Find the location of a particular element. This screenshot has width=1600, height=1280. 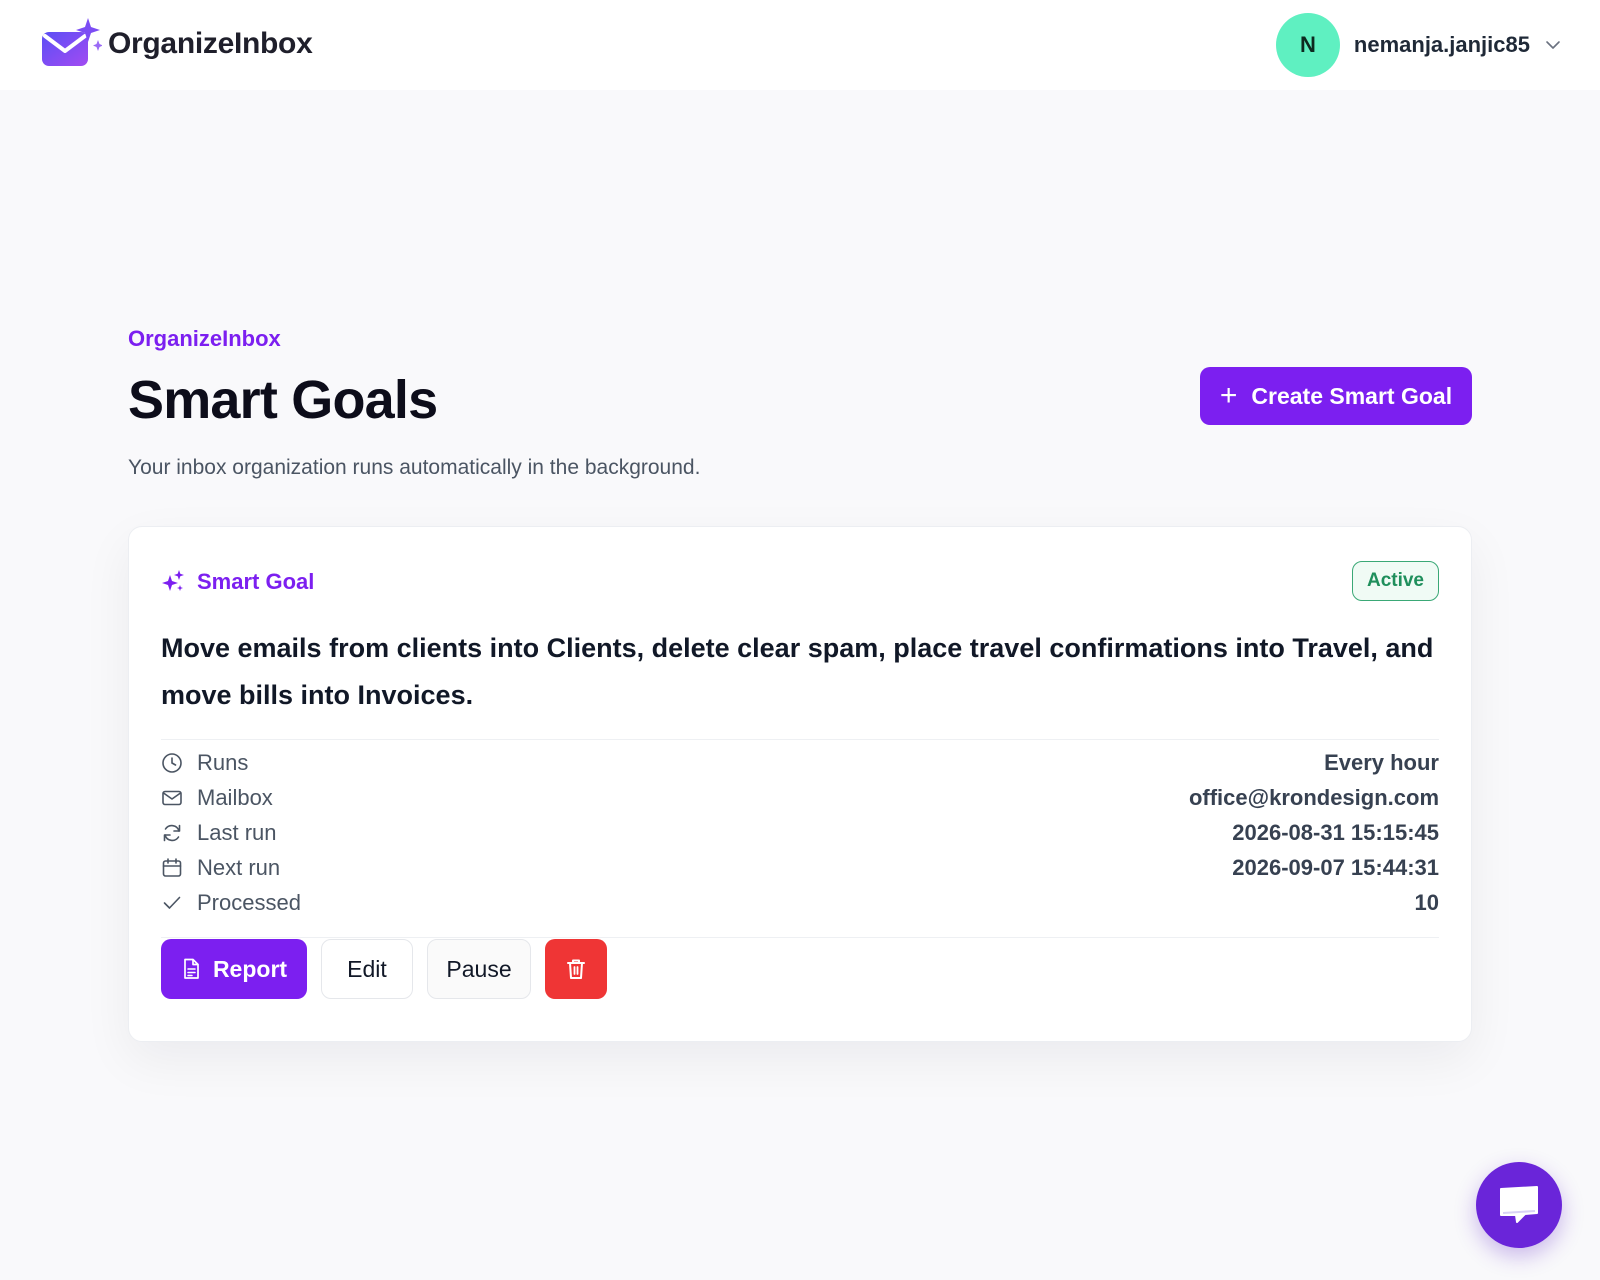

chat-icon is located at coordinates (1519, 1204).